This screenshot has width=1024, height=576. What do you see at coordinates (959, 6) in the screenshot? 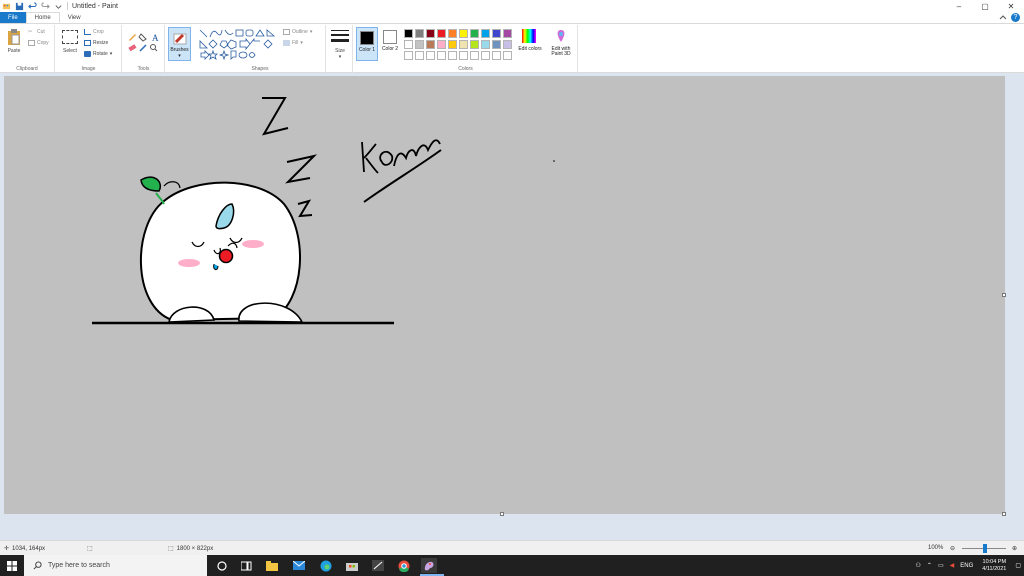
I see `minimize-button: –` at bounding box center [959, 6].